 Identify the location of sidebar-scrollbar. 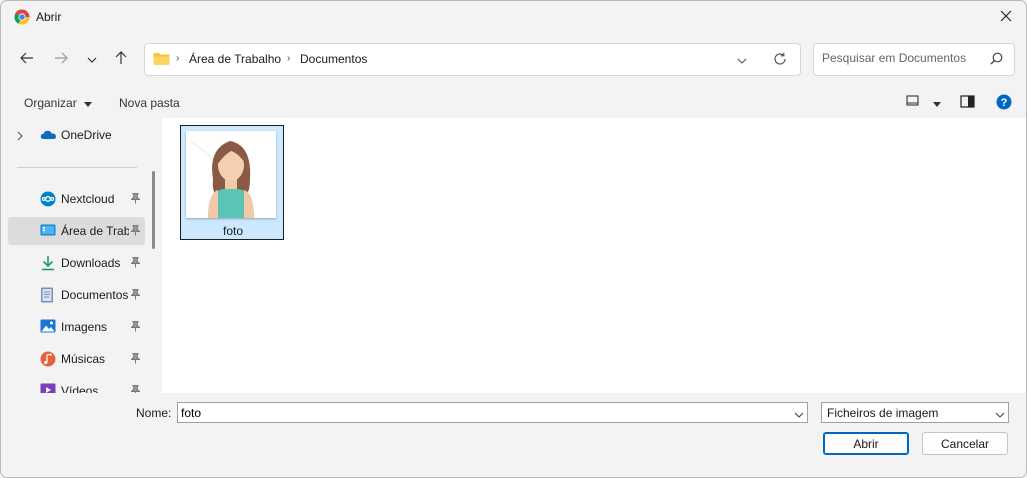
(153, 210).